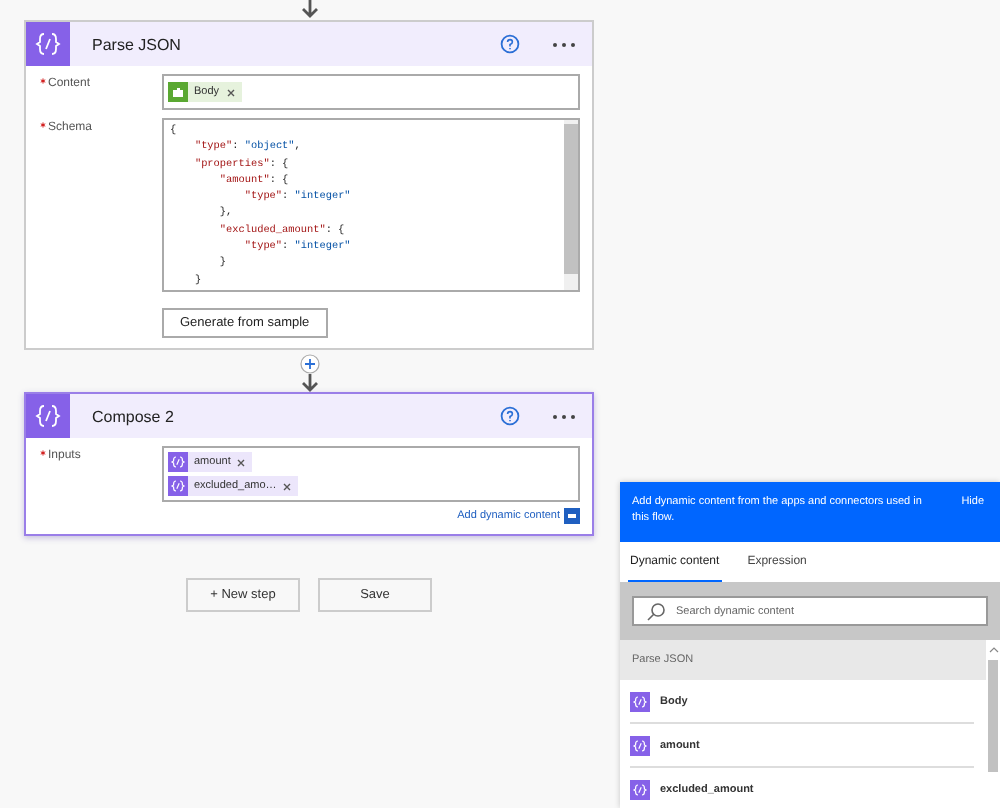 Image resolution: width=1000 pixels, height=808 pixels. I want to click on panel-icon, so click(572, 516).